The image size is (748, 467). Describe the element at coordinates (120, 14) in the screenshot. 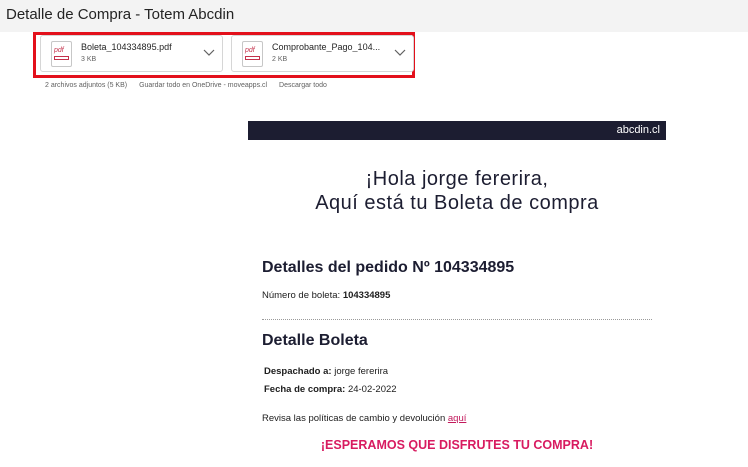

I see `window-title: Detalle de Compra - Totem Abcdin` at that location.